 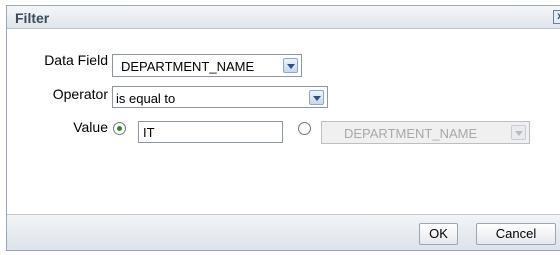 I want to click on value-field-select: DEPARTMENT_NAME, so click(x=425, y=132).